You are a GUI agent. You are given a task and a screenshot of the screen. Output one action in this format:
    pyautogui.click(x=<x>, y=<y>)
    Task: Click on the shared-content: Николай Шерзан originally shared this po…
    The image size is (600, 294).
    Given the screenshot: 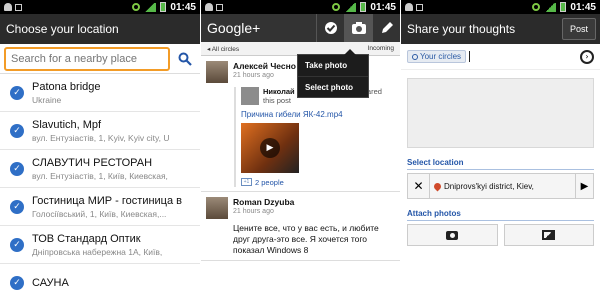 What is the action you would take?
    pyautogui.click(x=314, y=137)
    